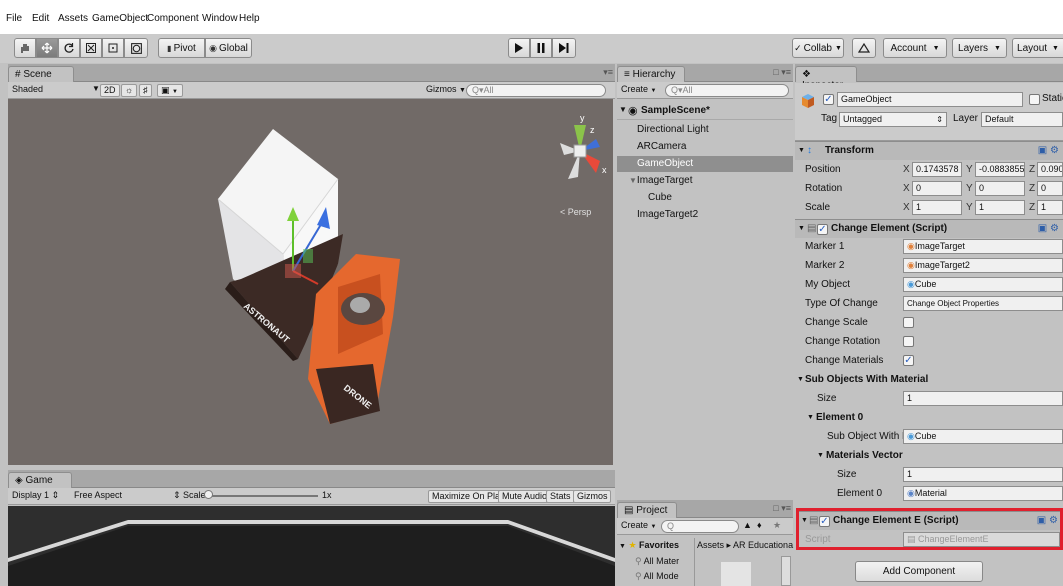 The width and height of the screenshot is (1063, 586). What do you see at coordinates (930, 99) in the screenshot?
I see `object-name-field: GameObject` at bounding box center [930, 99].